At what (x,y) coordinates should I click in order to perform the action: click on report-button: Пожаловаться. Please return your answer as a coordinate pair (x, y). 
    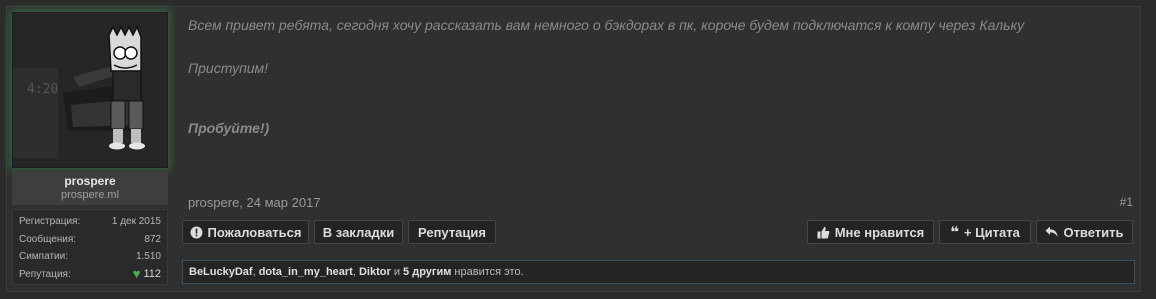
    Looking at the image, I should click on (245, 232).